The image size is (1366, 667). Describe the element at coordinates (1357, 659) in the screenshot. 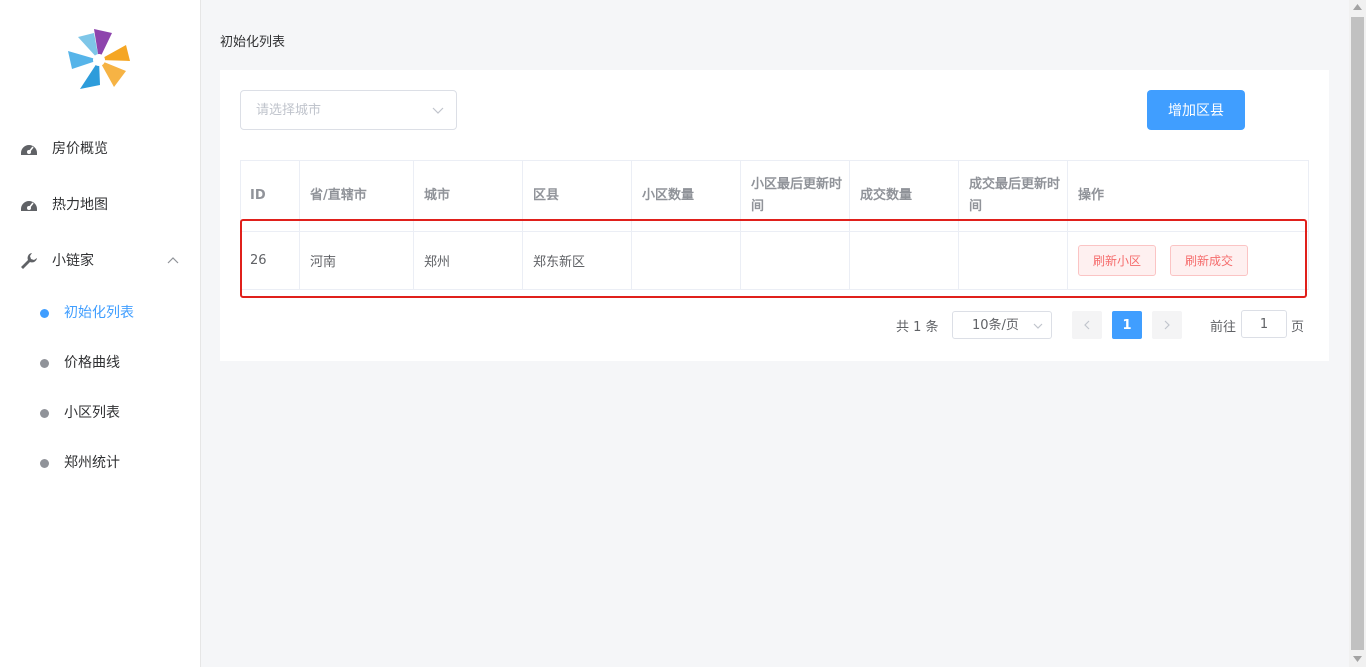

I see `scroll-down-arrow-icon` at that location.